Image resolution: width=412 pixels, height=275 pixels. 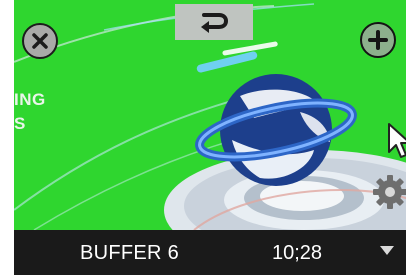 What do you see at coordinates (297, 253) in the screenshot?
I see `time-label: 10;28` at bounding box center [297, 253].